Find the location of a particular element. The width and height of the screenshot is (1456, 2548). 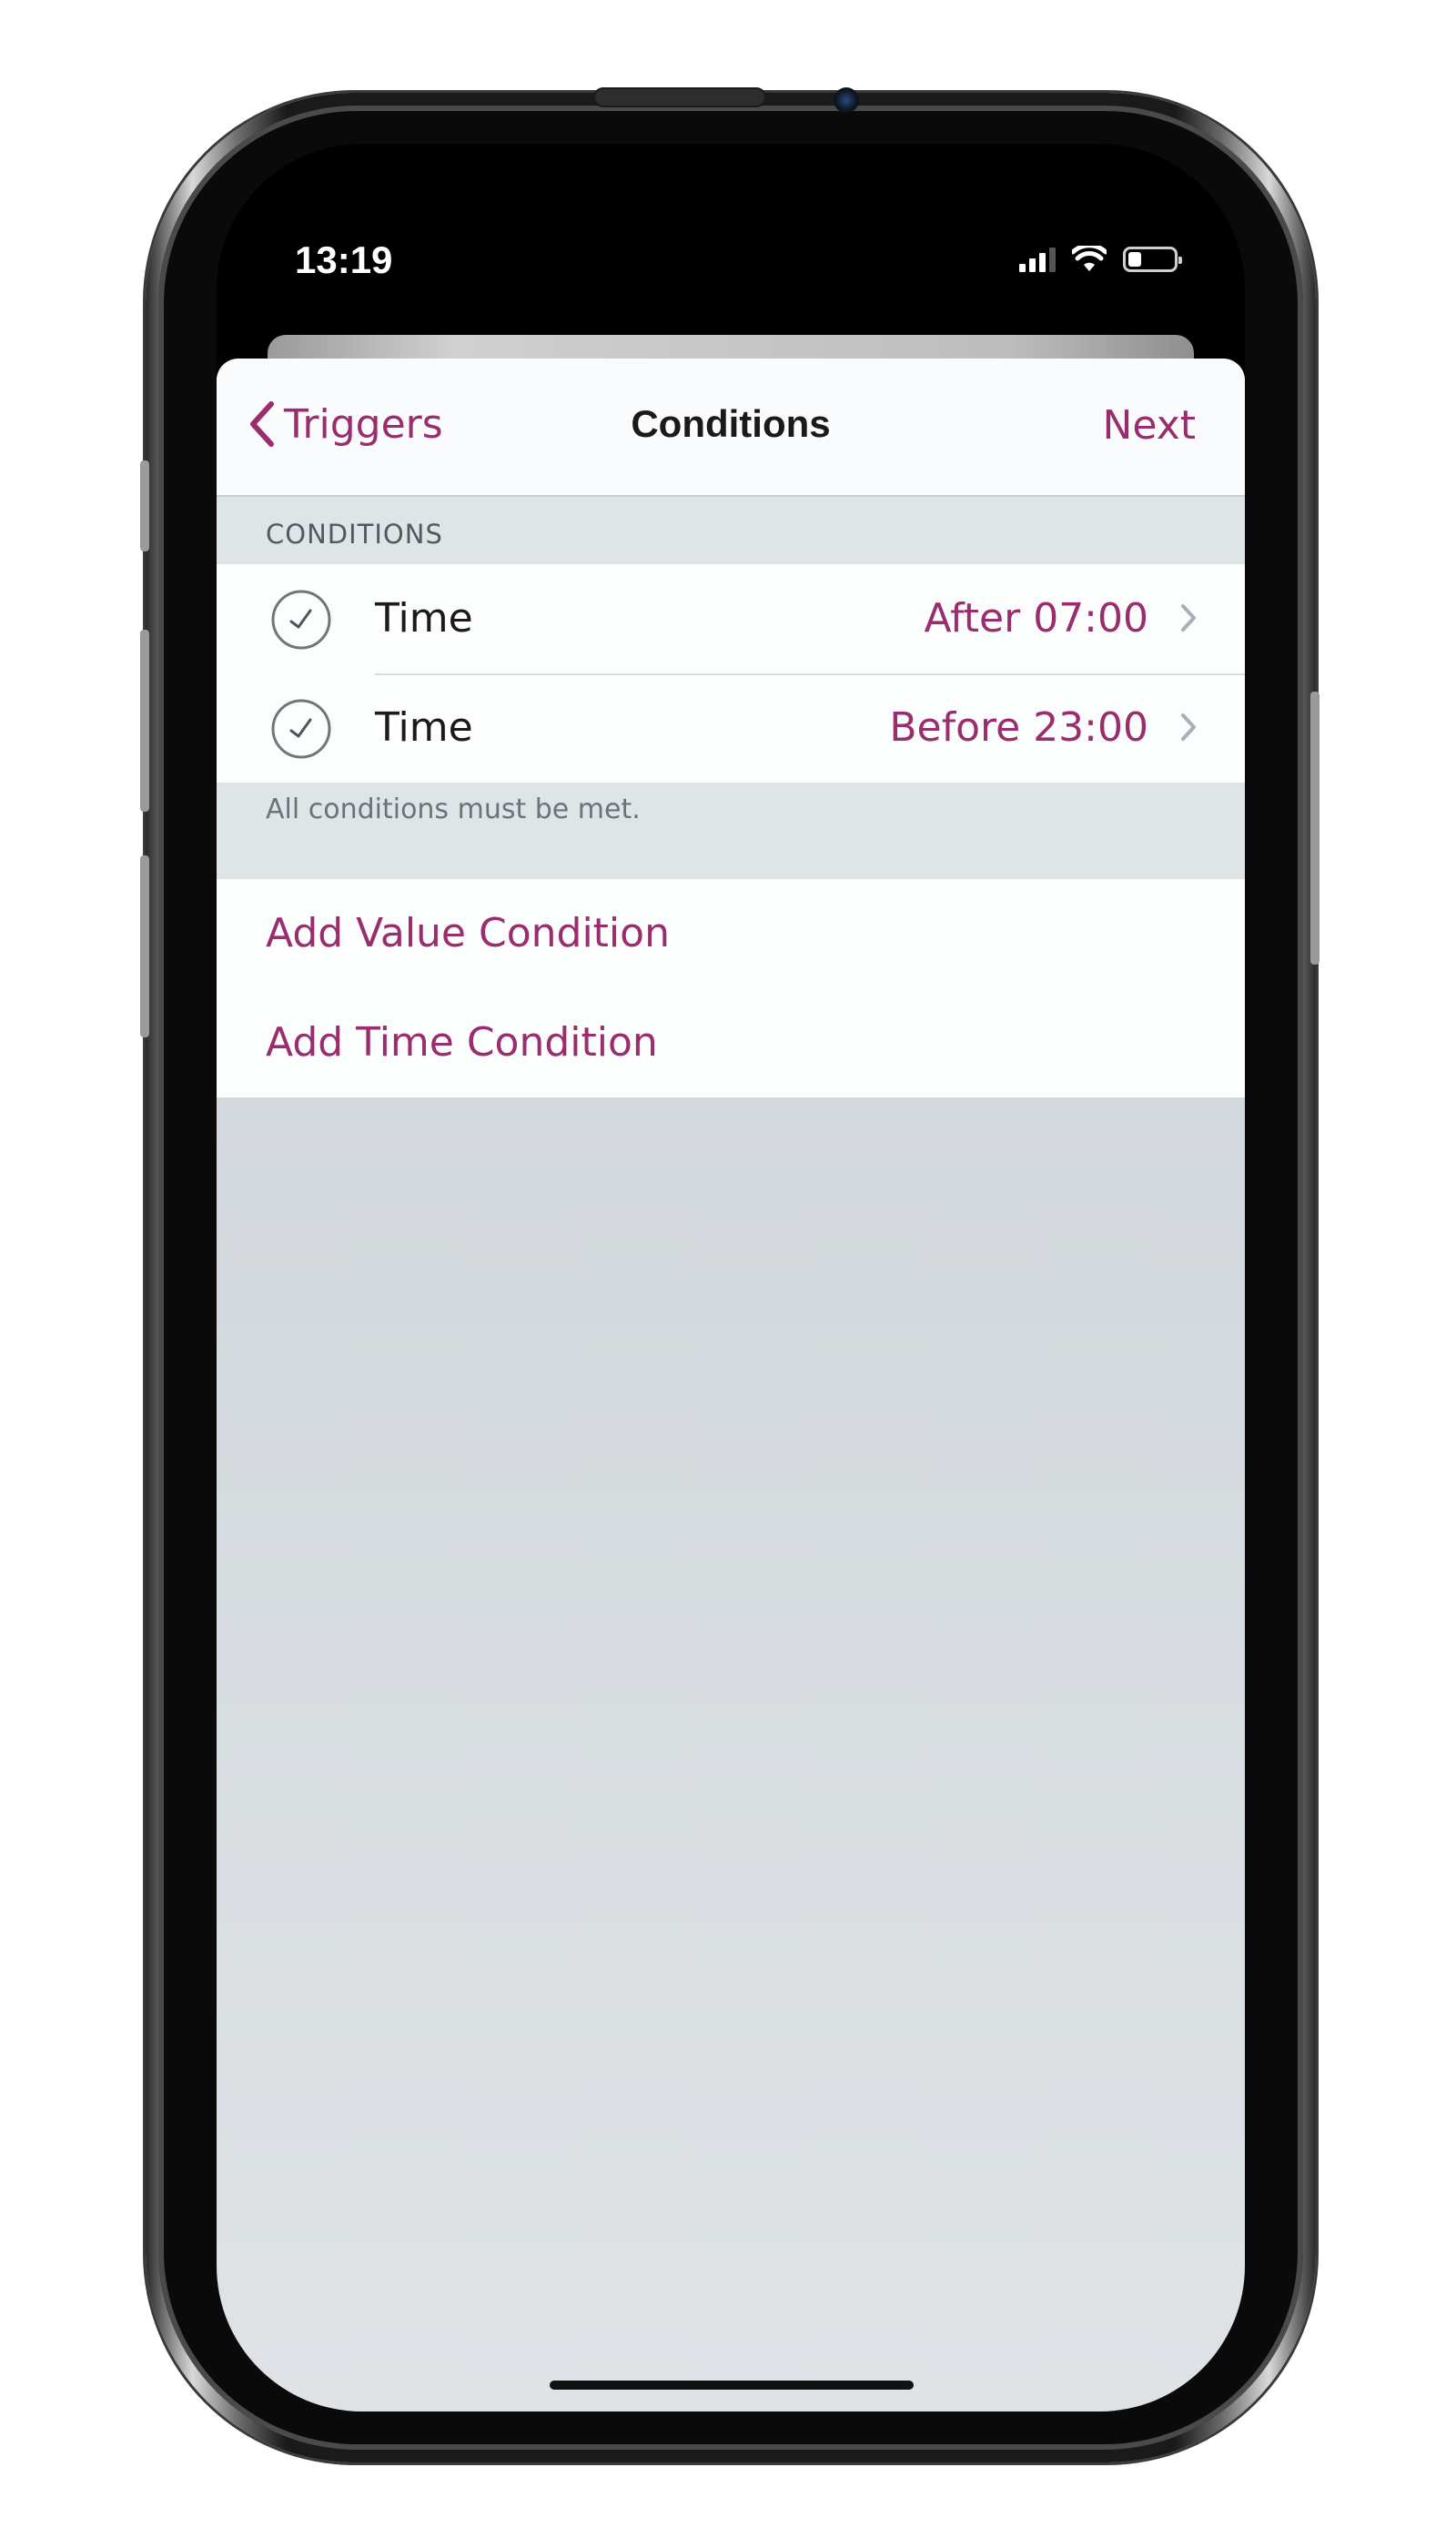

status-icons is located at coordinates (1100, 260).